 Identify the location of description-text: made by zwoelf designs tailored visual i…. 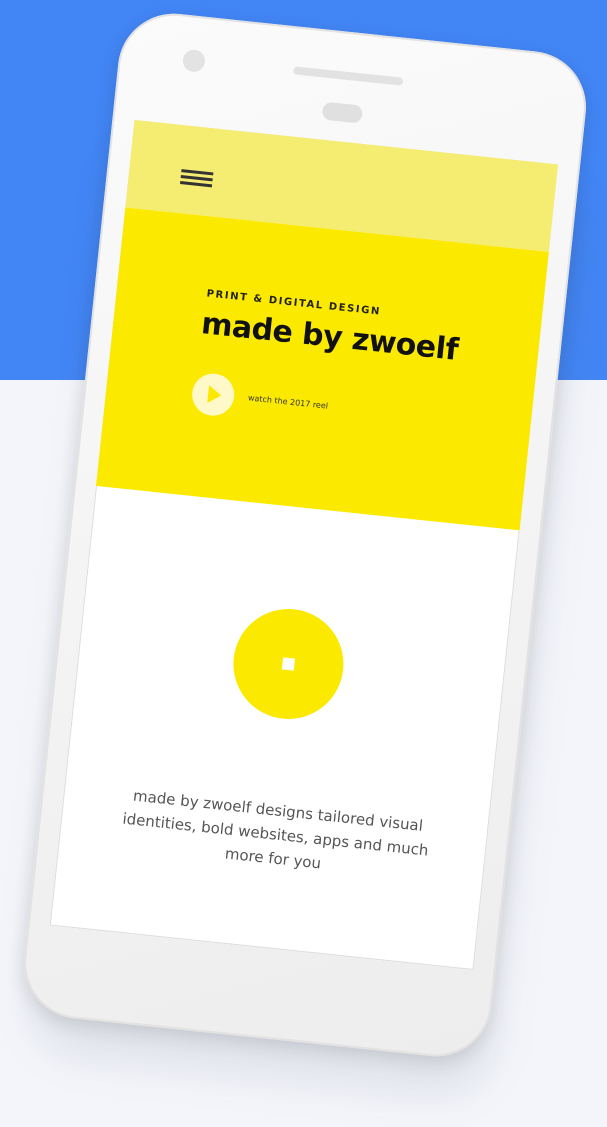
(275, 829).